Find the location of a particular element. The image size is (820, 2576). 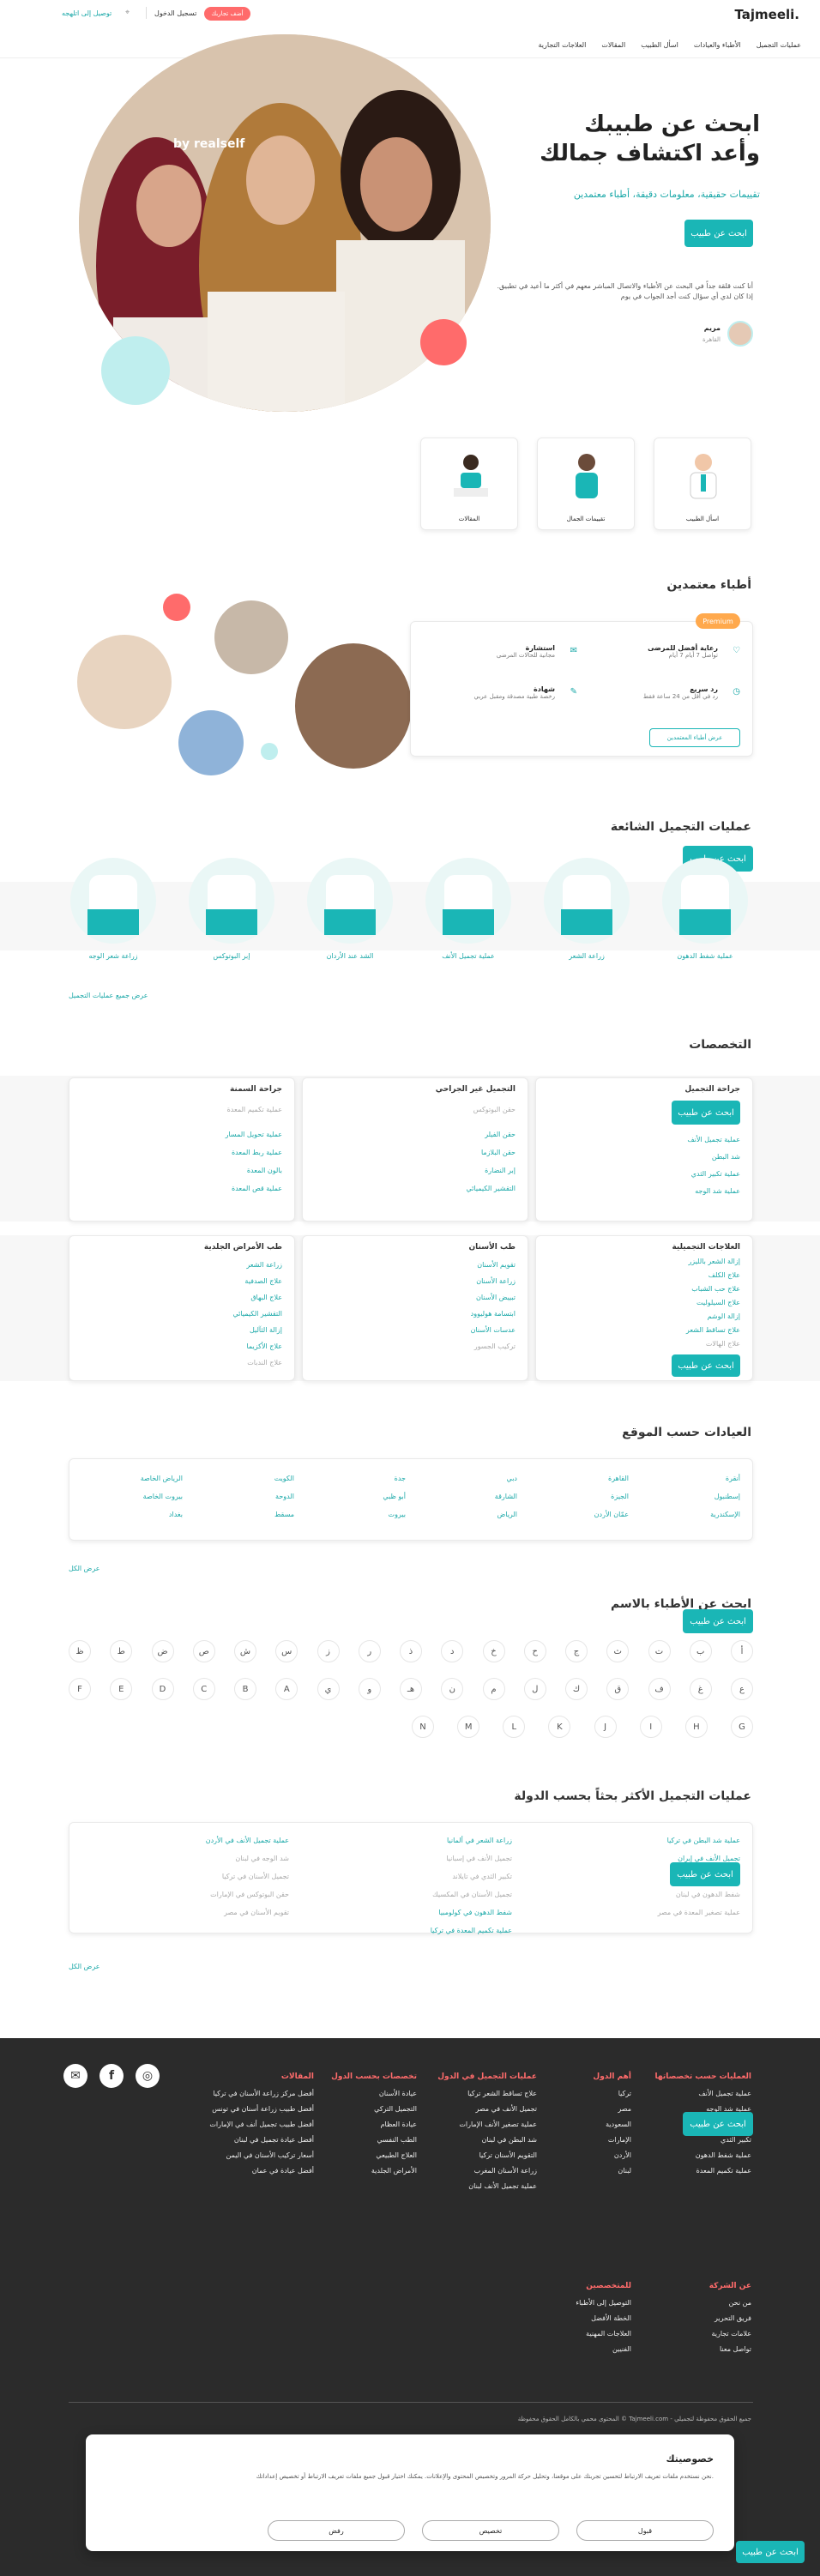

letter-button: J is located at coordinates (605, 1727).